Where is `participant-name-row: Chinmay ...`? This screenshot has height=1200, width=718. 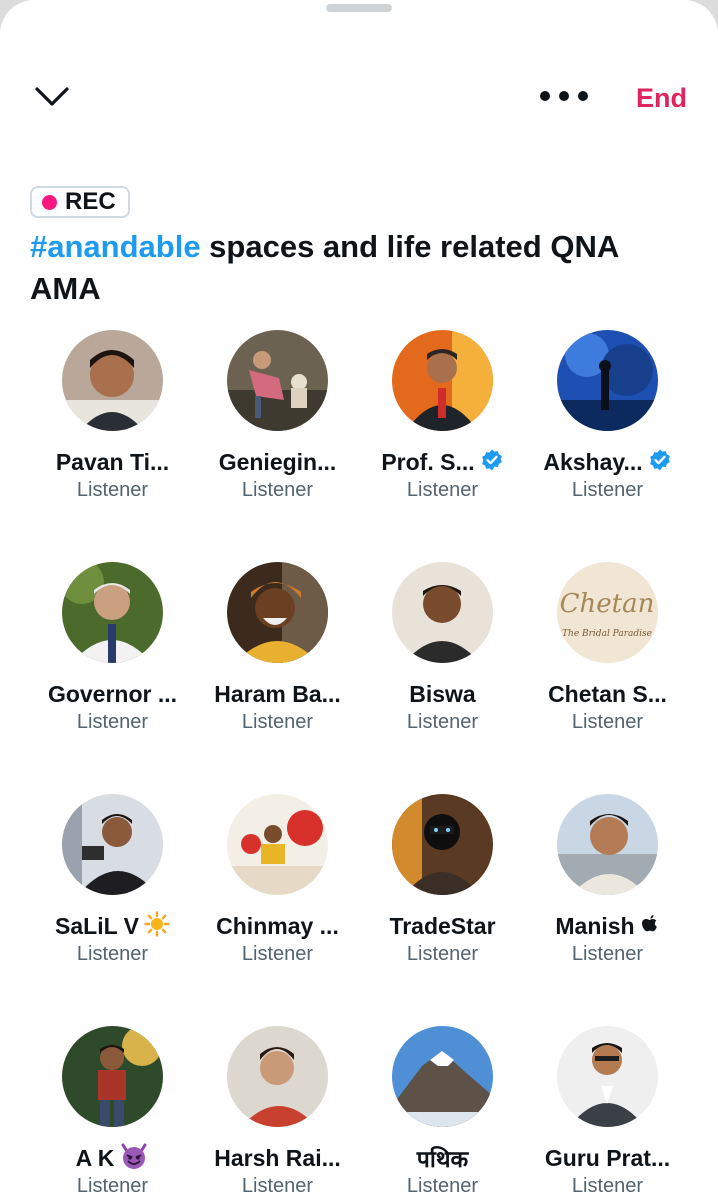
participant-name-row: Chinmay ... is located at coordinates (277, 926).